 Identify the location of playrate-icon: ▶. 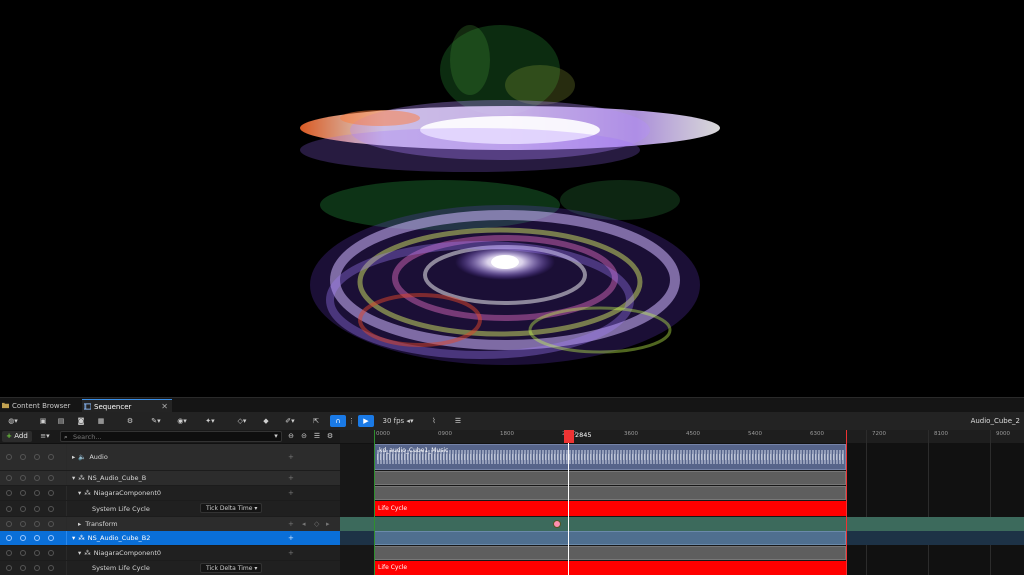
(366, 421).